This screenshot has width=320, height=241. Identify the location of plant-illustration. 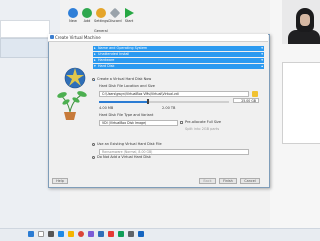
(72, 93).